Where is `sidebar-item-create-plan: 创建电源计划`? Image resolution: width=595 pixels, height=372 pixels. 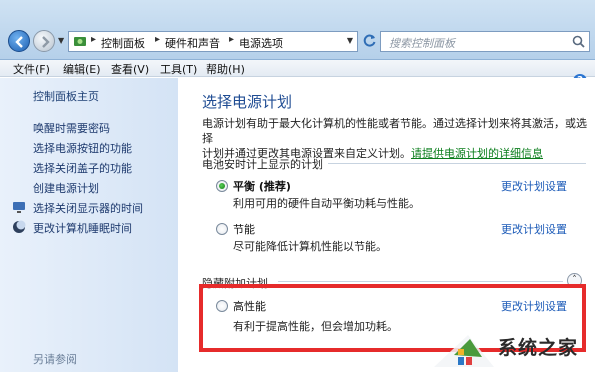 sidebar-item-create-plan: 创建电源计划 is located at coordinates (66, 188).